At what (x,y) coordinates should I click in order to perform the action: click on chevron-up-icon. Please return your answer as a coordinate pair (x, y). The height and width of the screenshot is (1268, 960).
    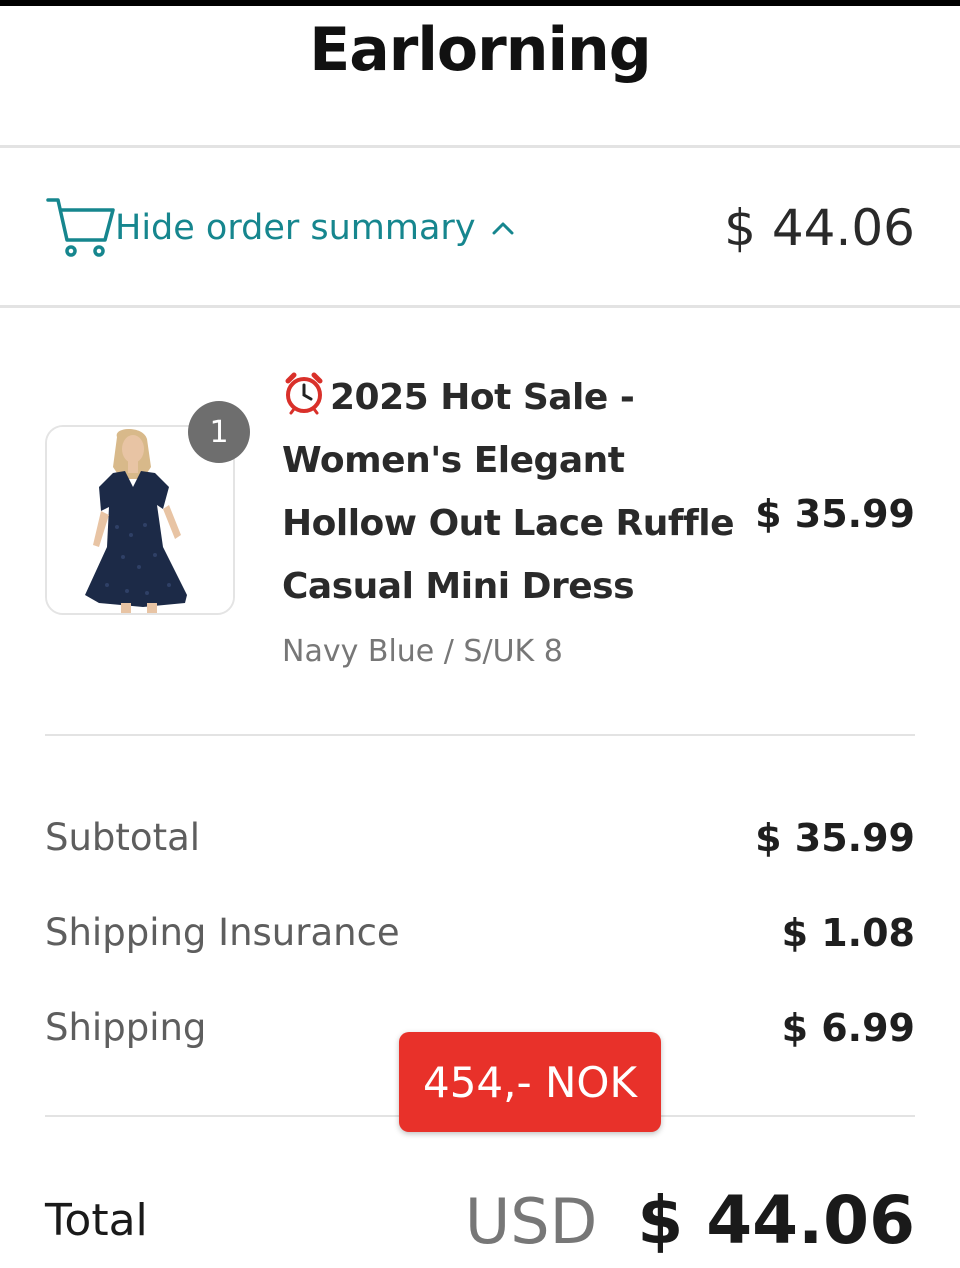
    Looking at the image, I should click on (503, 228).